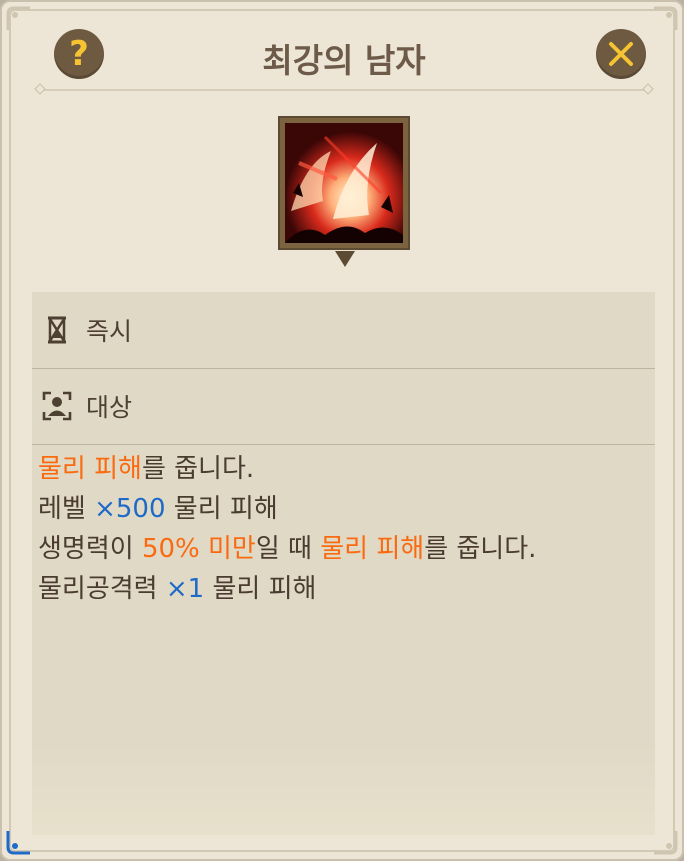 The width and height of the screenshot is (684, 861). I want to click on description-line: 물리 피해를 줍니다., so click(146, 469).